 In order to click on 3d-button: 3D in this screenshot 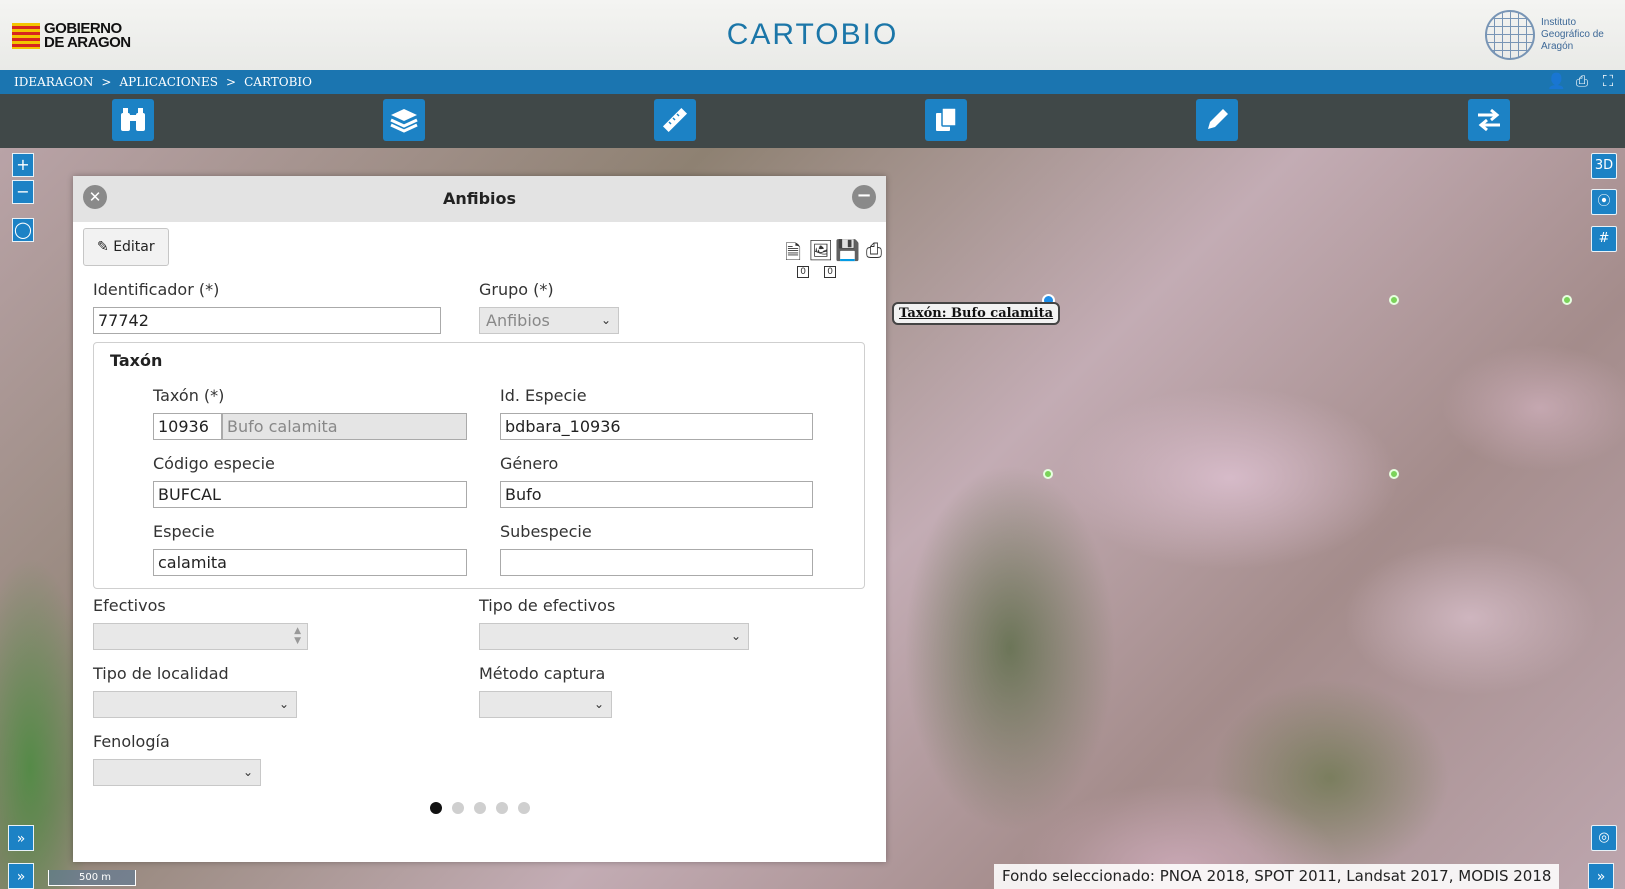, I will do `click(1604, 166)`.